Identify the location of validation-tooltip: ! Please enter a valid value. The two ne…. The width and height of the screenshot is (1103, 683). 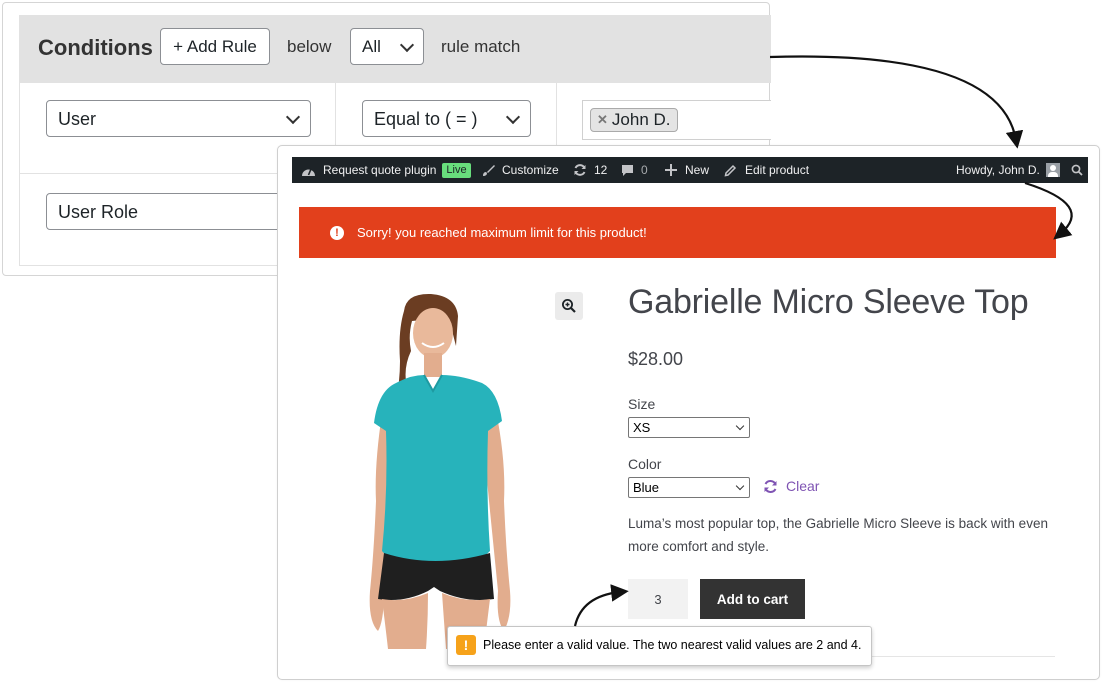
(659, 646).